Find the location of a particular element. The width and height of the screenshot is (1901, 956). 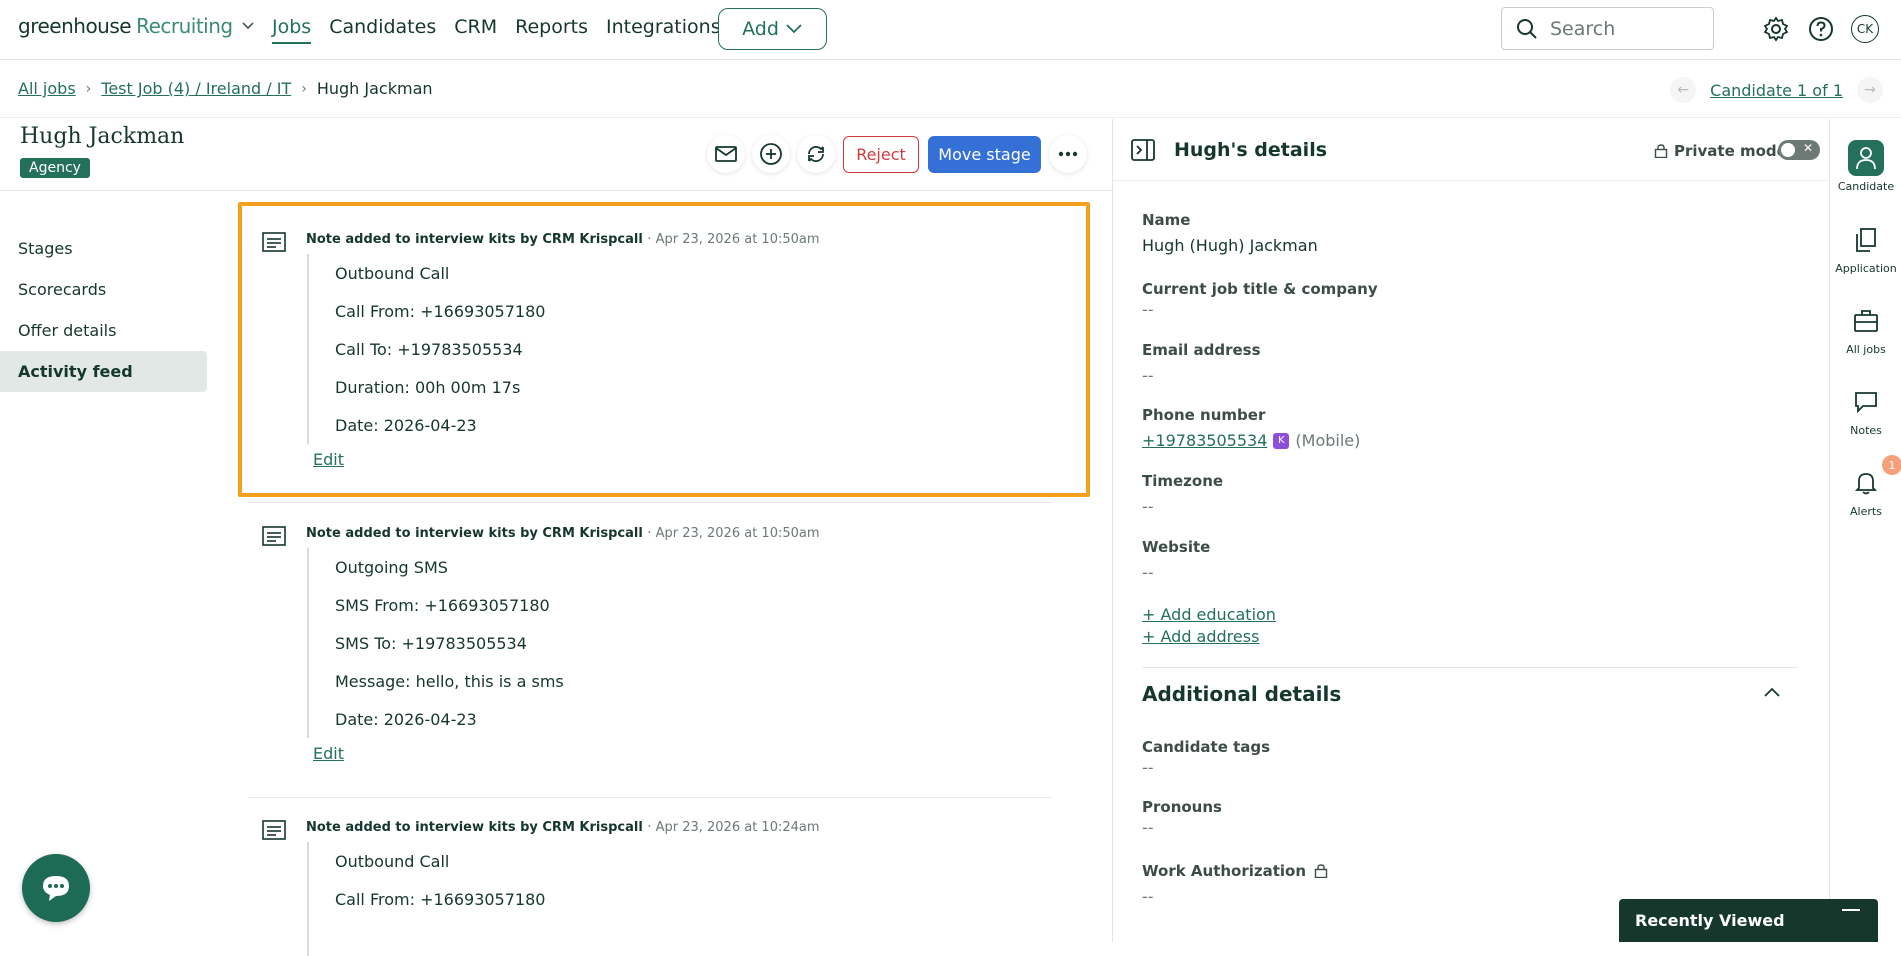

nav-integrations: Integrations is located at coordinates (663, 30).